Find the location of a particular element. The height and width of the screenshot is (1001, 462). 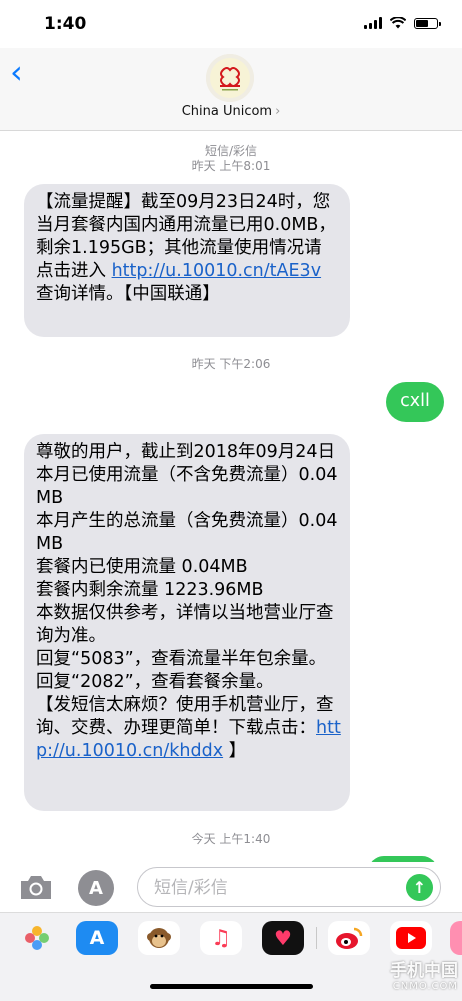

app-store-app-icon: A is located at coordinates (97, 938).